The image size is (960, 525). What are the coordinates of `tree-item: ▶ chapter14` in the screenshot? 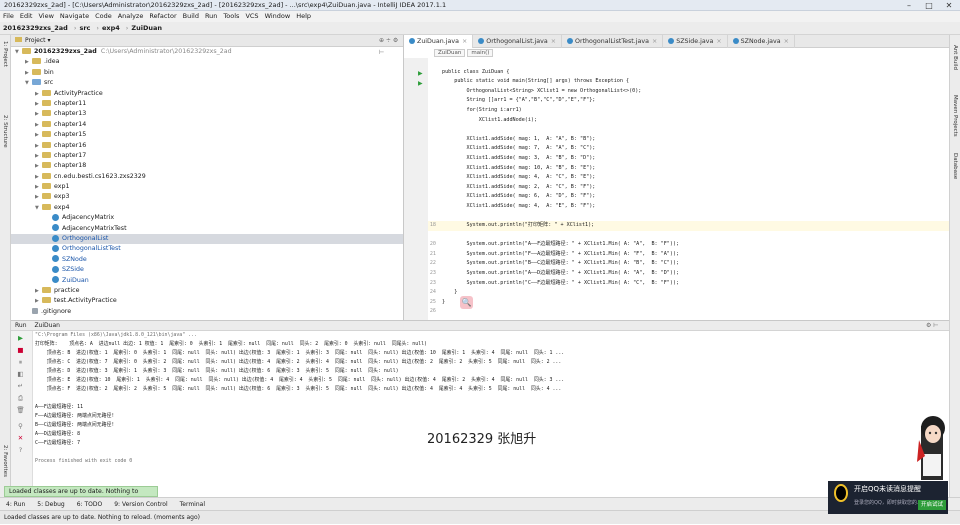 It's located at (207, 125).